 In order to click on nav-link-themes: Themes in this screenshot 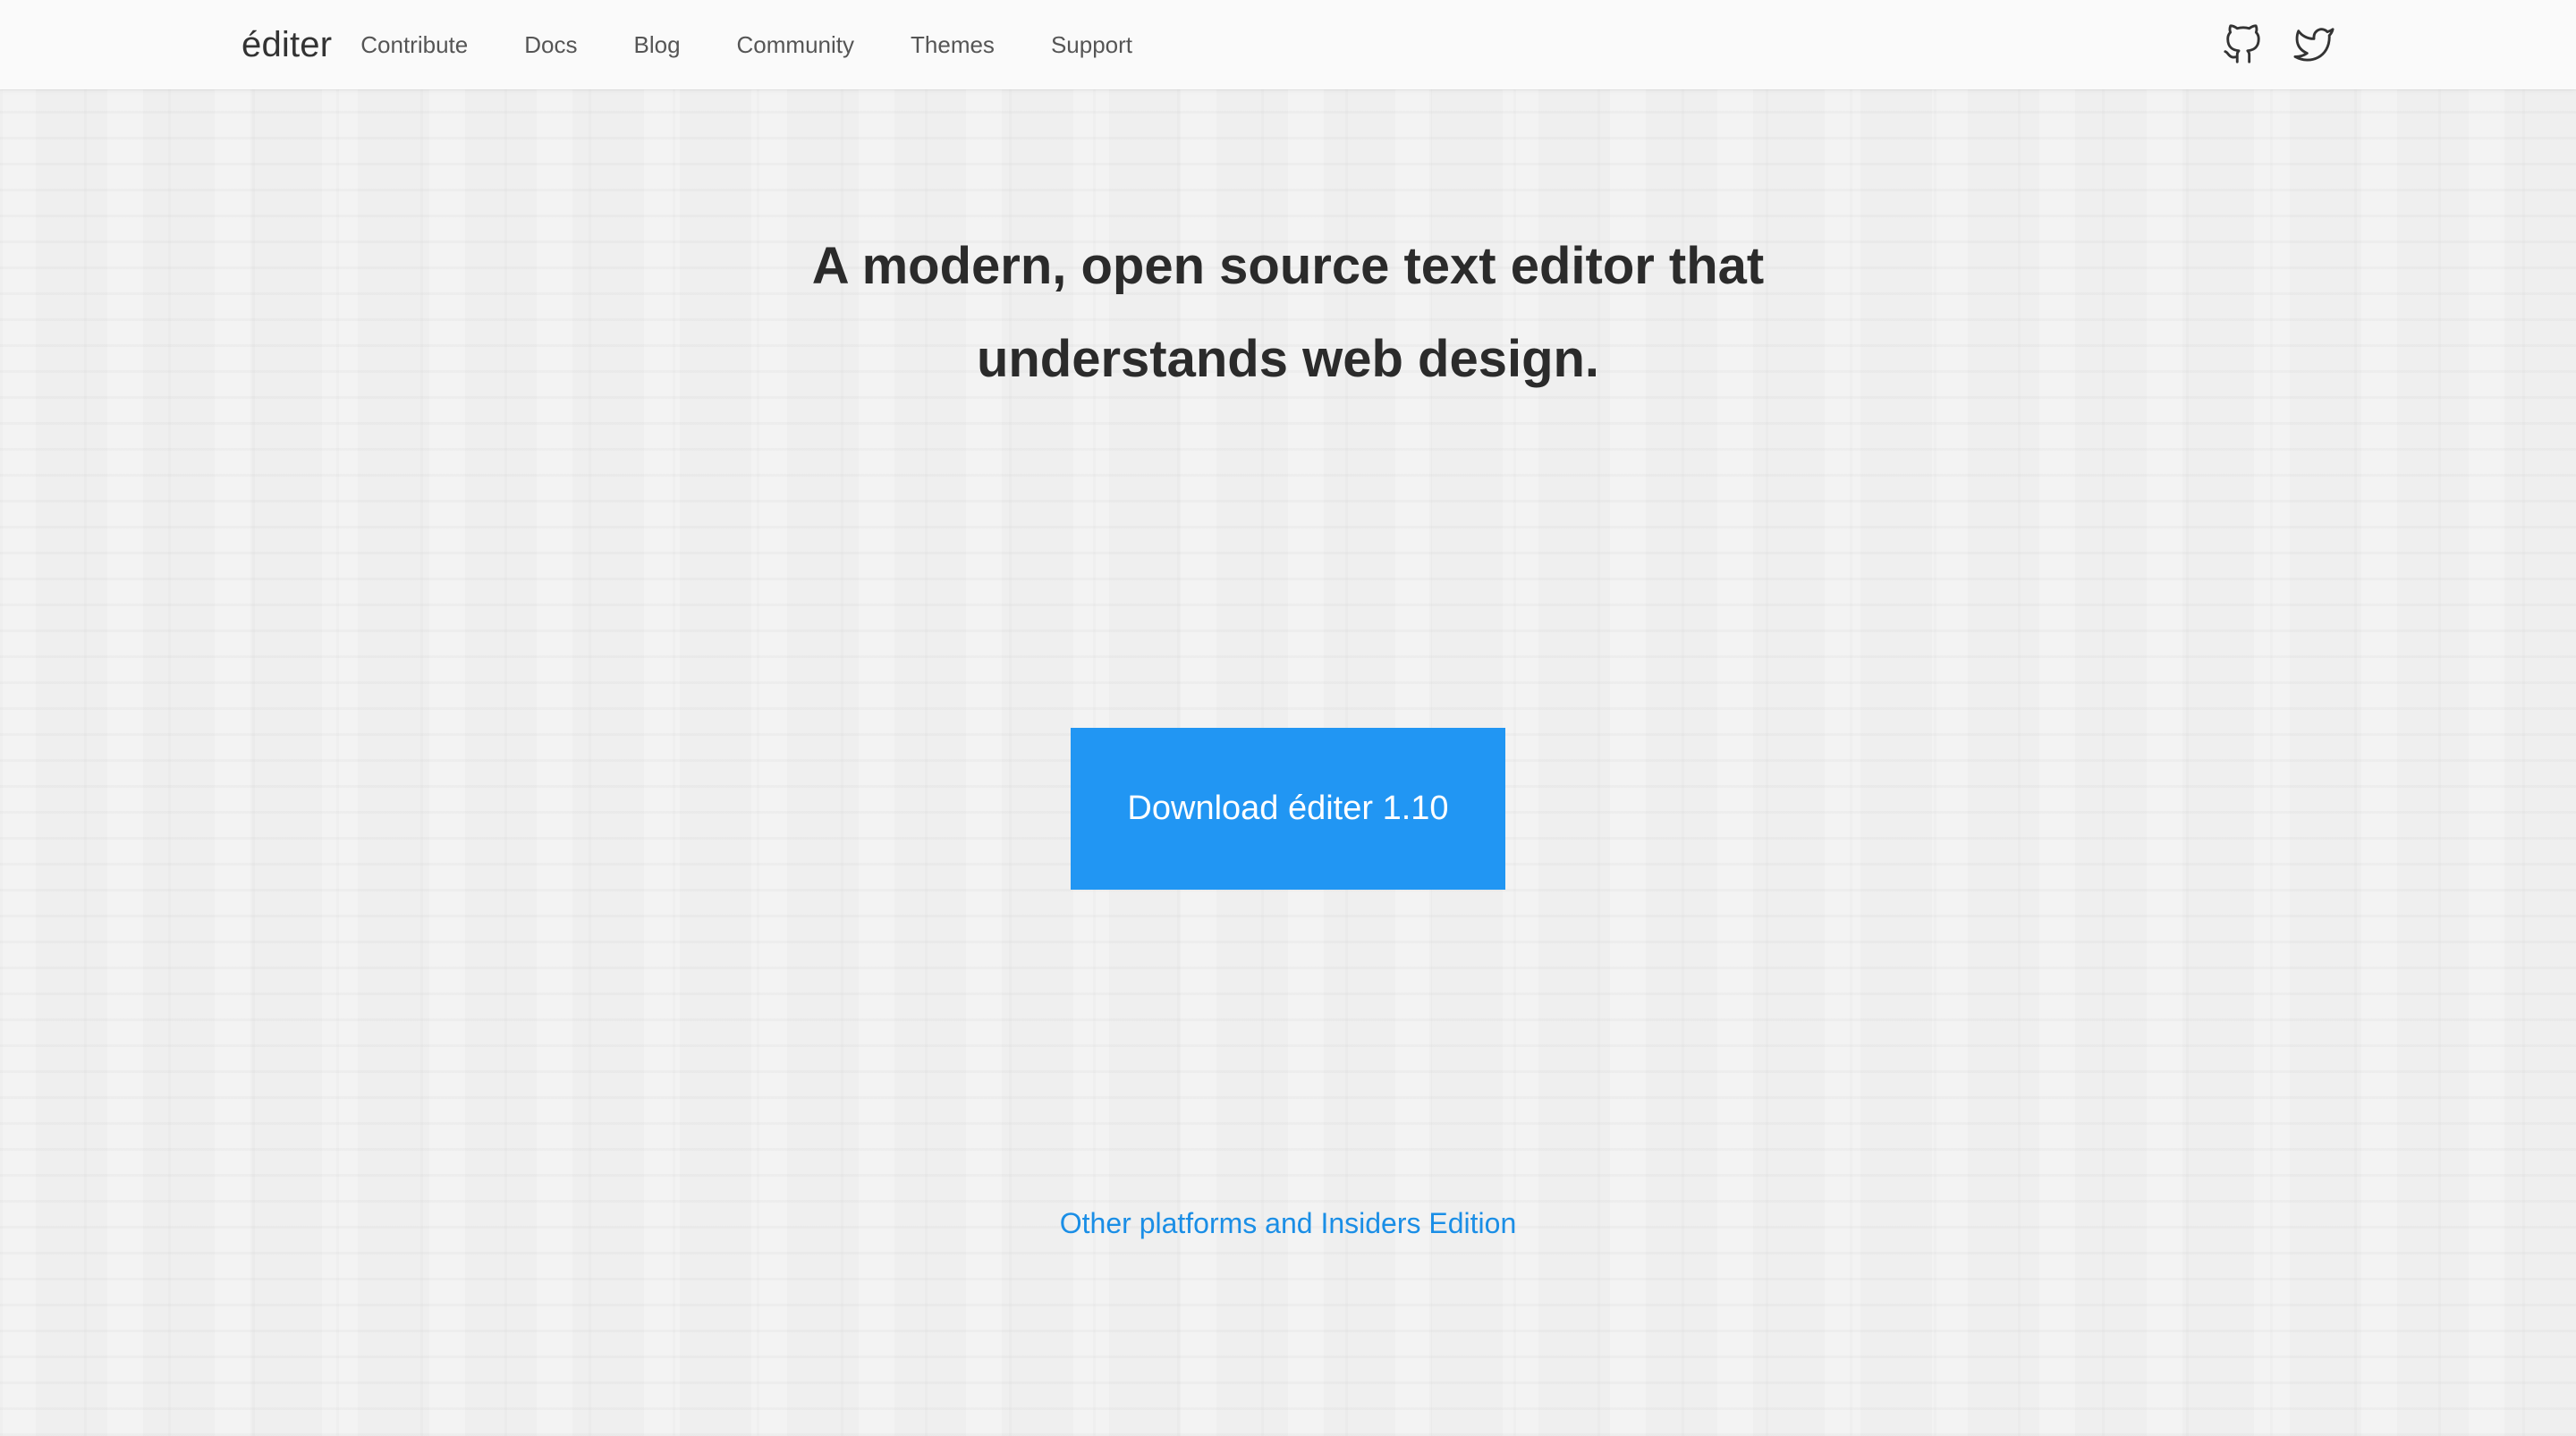, I will do `click(953, 45)`.